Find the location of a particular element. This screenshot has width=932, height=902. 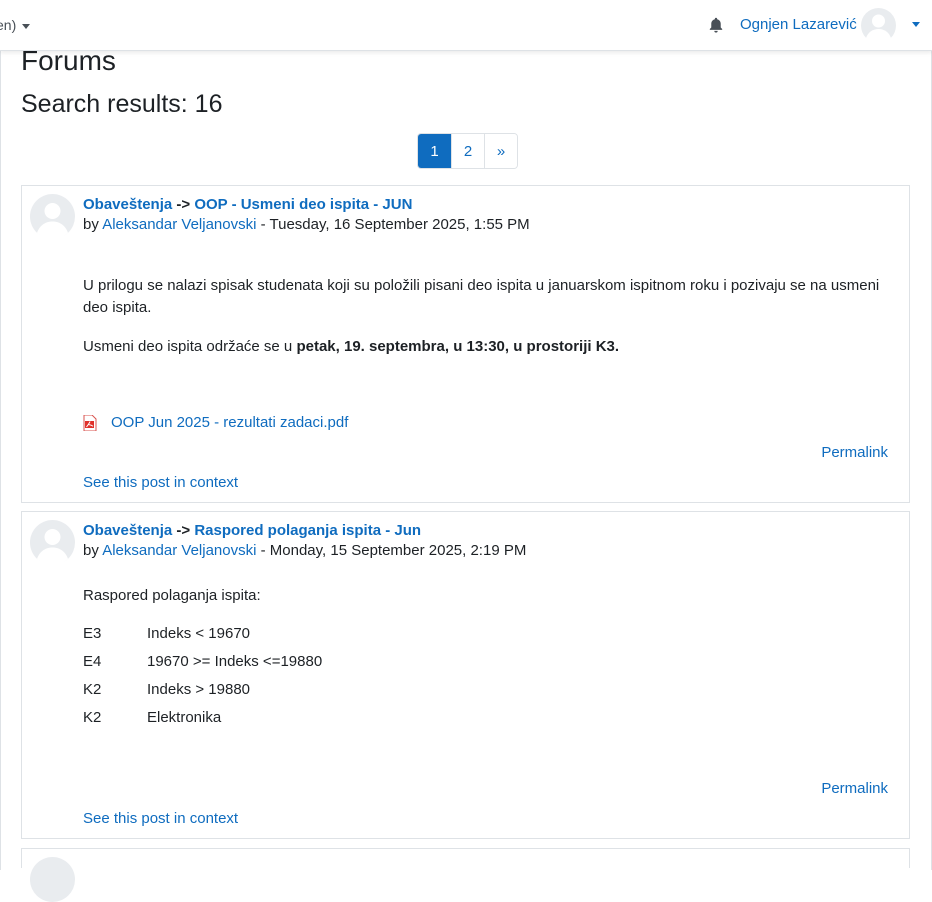

room-cell: E4 is located at coordinates (92, 661).